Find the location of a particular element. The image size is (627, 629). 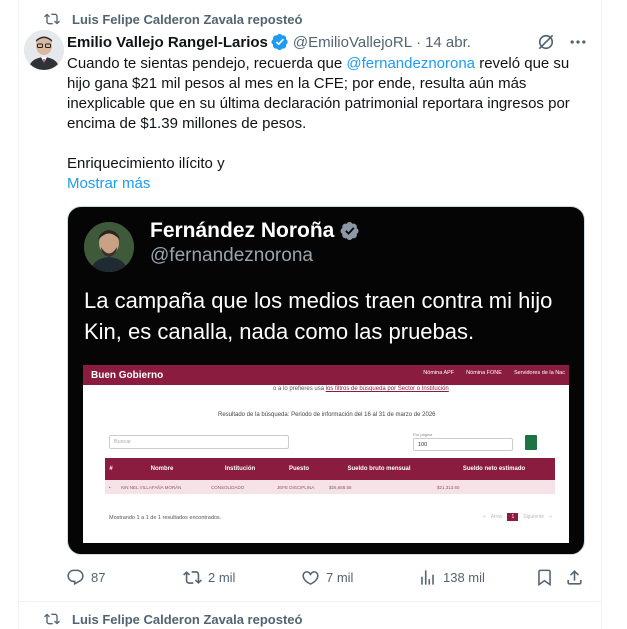

gov-cell: JEFE DISCIPLINA is located at coordinates (296, 487).